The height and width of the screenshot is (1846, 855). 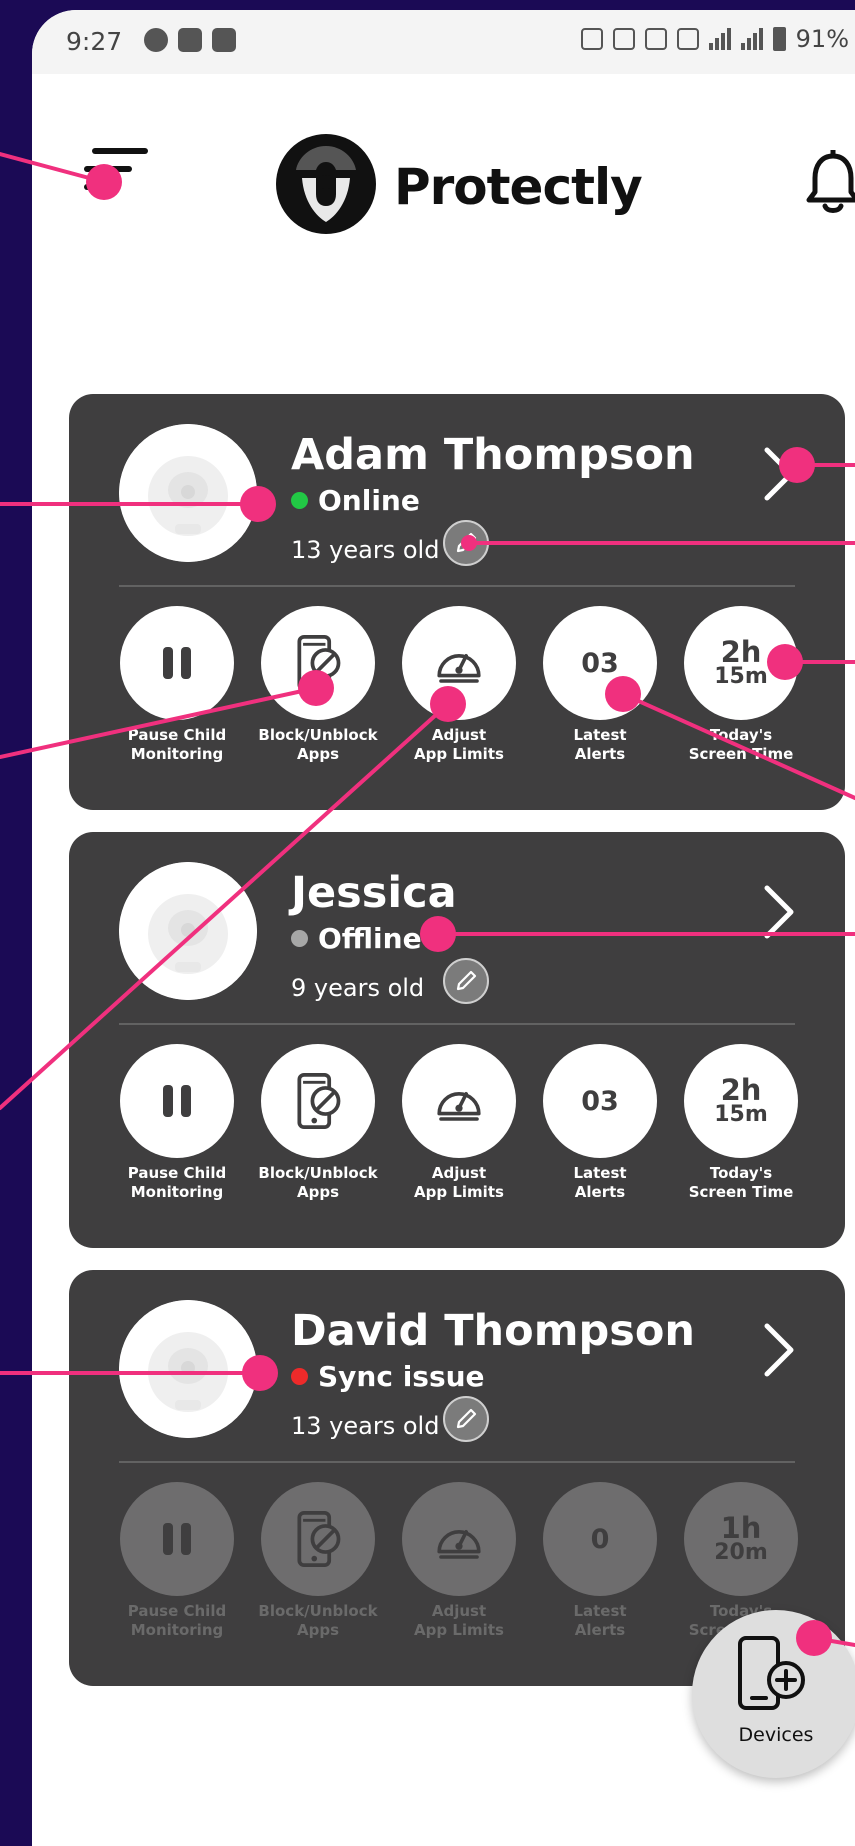 What do you see at coordinates (156, 40) in the screenshot?
I see `chat-notification-icon` at bounding box center [156, 40].